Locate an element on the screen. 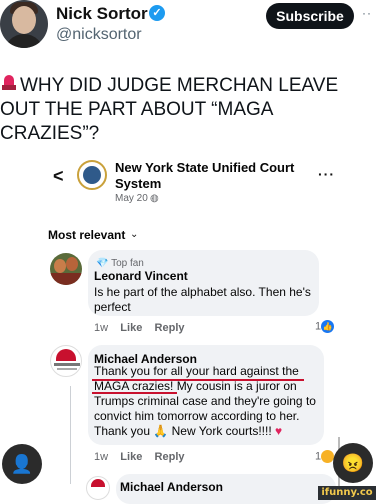 The image size is (376, 504). sort-dropdown: Most relevant is located at coordinates (86, 235).